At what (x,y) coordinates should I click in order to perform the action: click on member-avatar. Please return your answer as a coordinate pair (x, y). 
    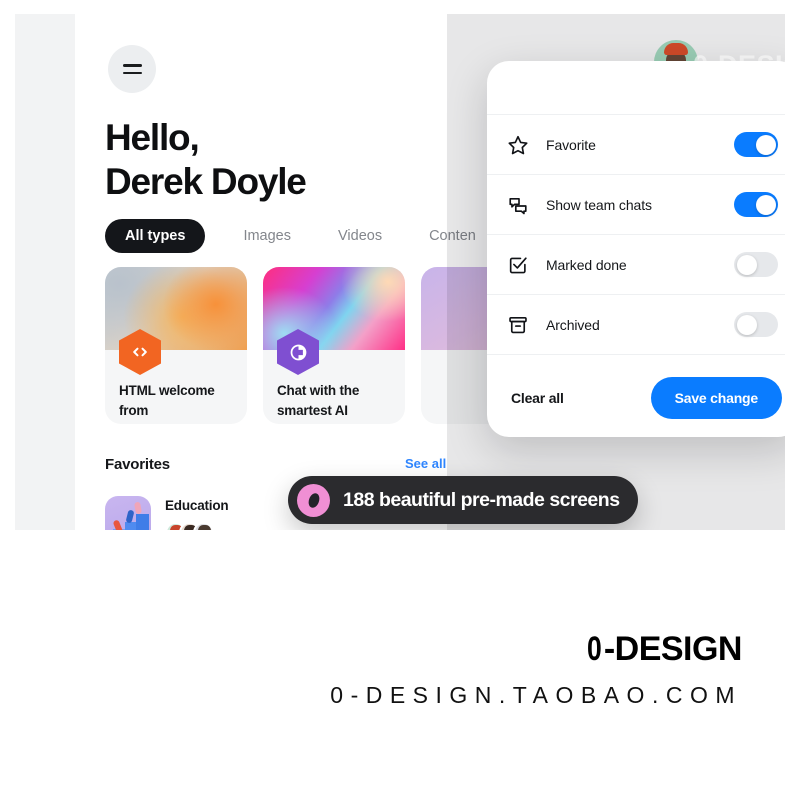
    Looking at the image, I should click on (203, 526).